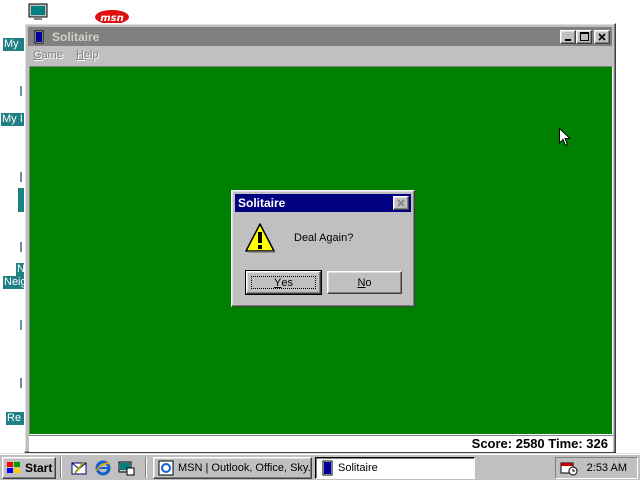  I want to click on warning-icon, so click(260, 238).